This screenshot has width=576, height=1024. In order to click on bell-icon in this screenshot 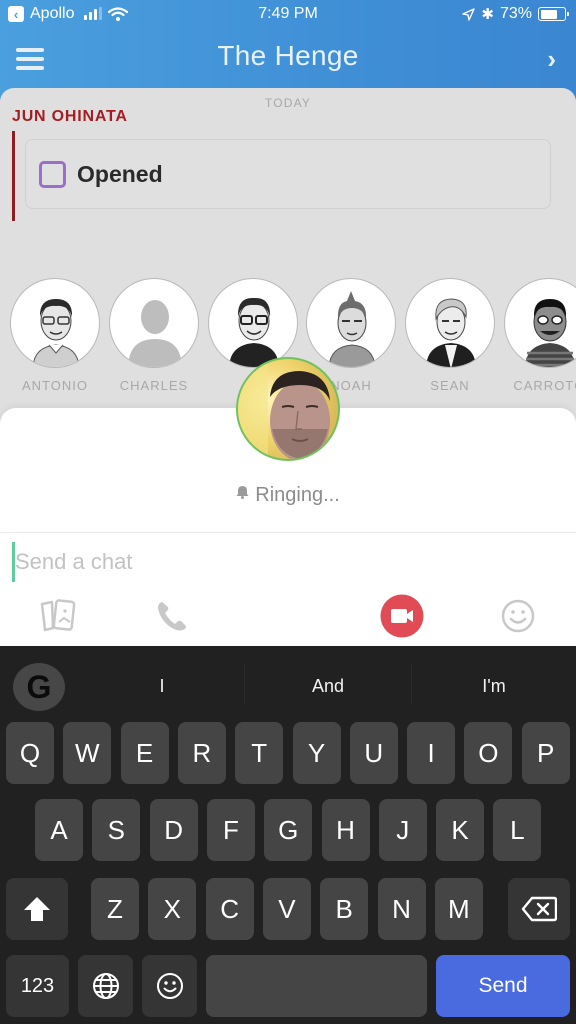, I will do `click(242, 493)`.